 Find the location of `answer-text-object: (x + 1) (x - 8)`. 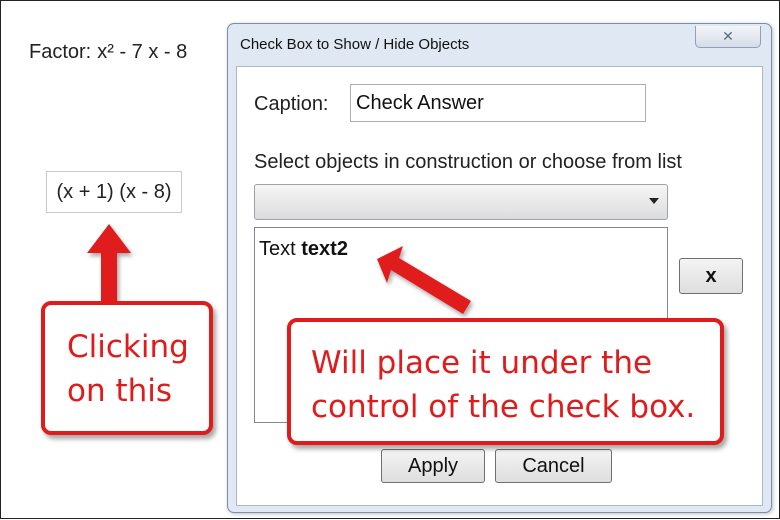

answer-text-object: (x + 1) (x - 8) is located at coordinates (114, 192).